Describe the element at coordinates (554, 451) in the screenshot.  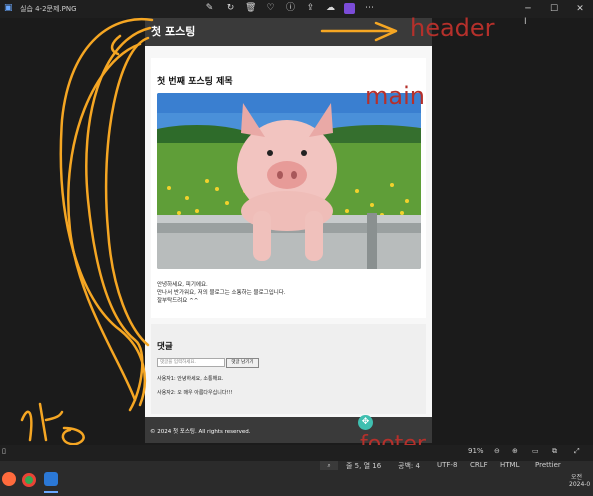
I see `actual-size-icon: ⧉` at that location.